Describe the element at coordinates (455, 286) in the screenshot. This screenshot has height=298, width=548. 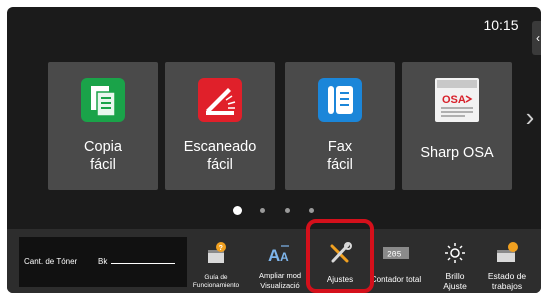
I see `key-label-line2: Ajuste` at that location.